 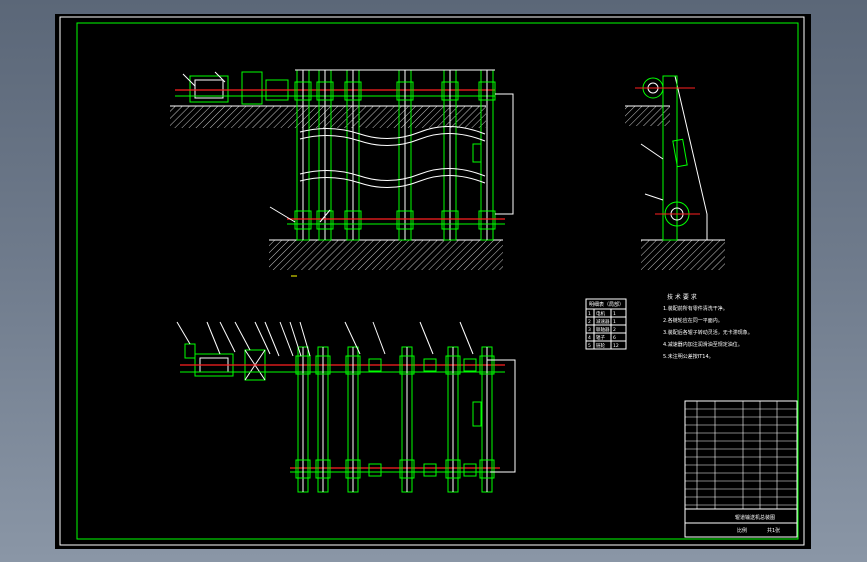 What do you see at coordinates (688, 356) in the screenshot?
I see `tech-requirement-item: 5.未注明公差按IT14。` at bounding box center [688, 356].